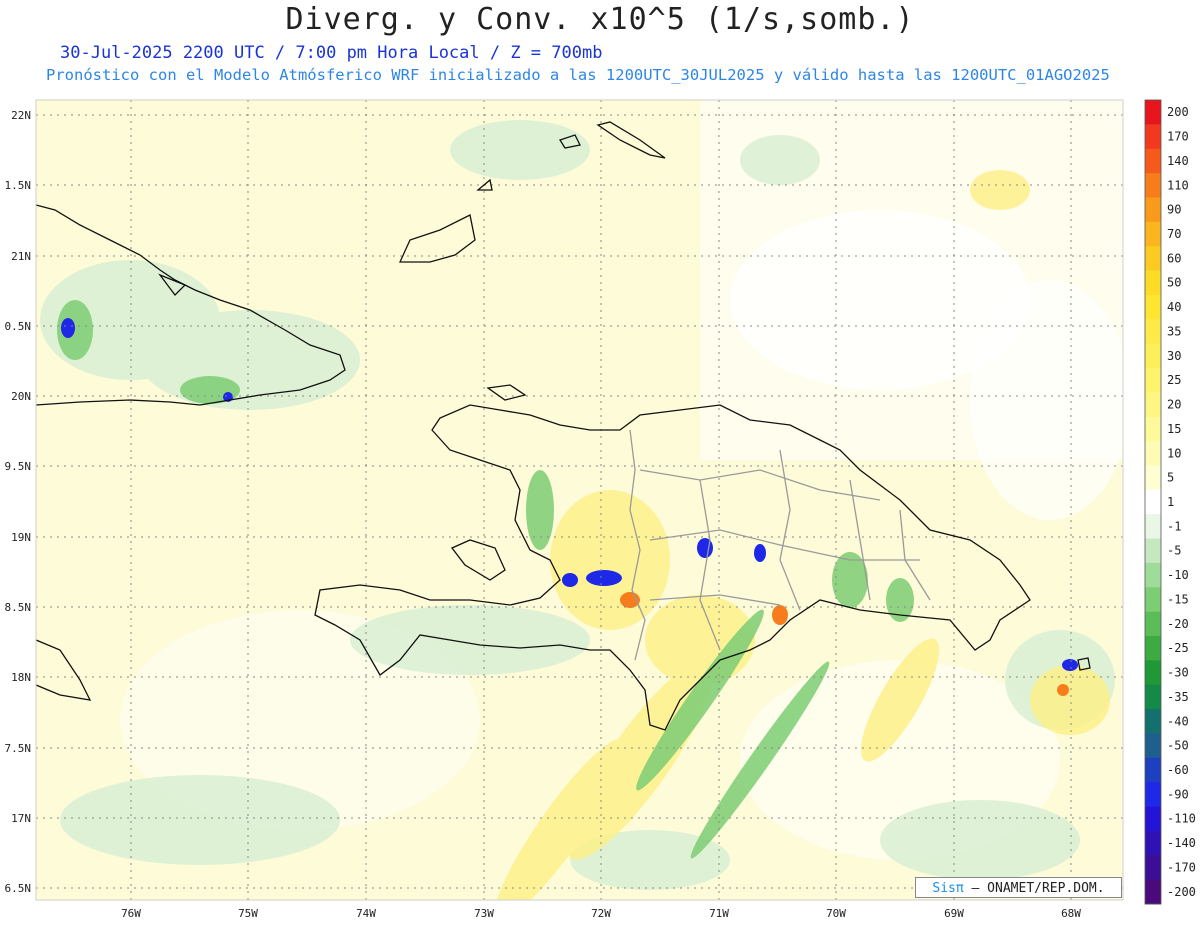 The image size is (1200, 927). I want to click on lat-label: 8.5N, so click(18, 607).